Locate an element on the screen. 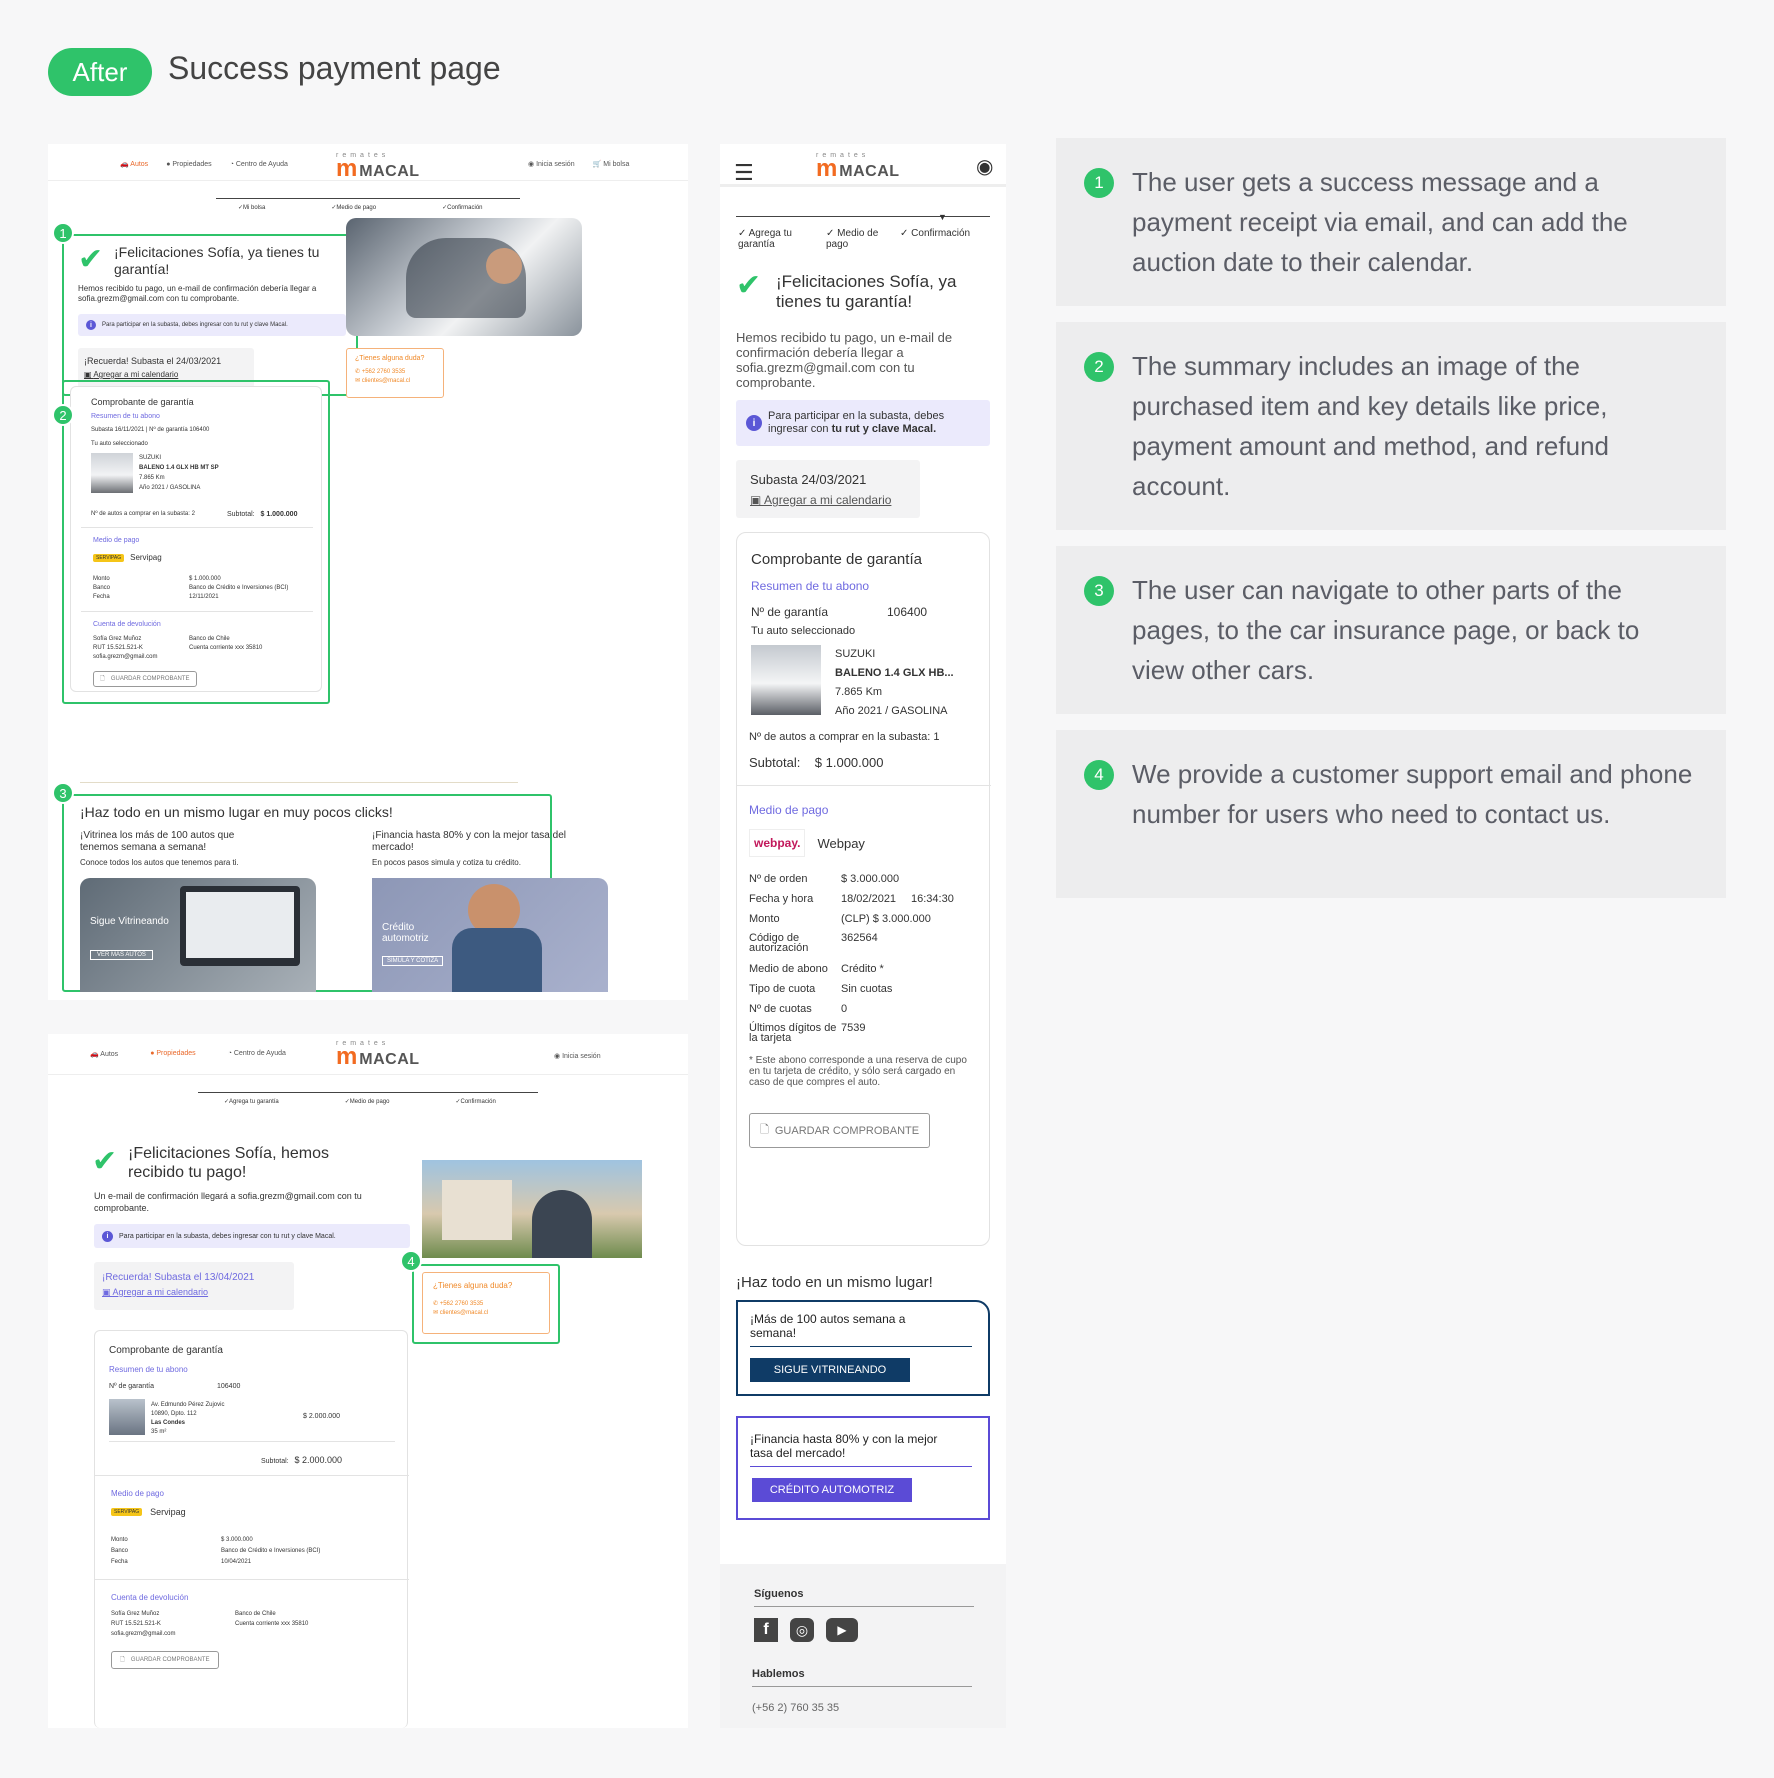 Image resolution: width=1774 pixels, height=1778 pixels. note-number: 1 is located at coordinates (1099, 183).